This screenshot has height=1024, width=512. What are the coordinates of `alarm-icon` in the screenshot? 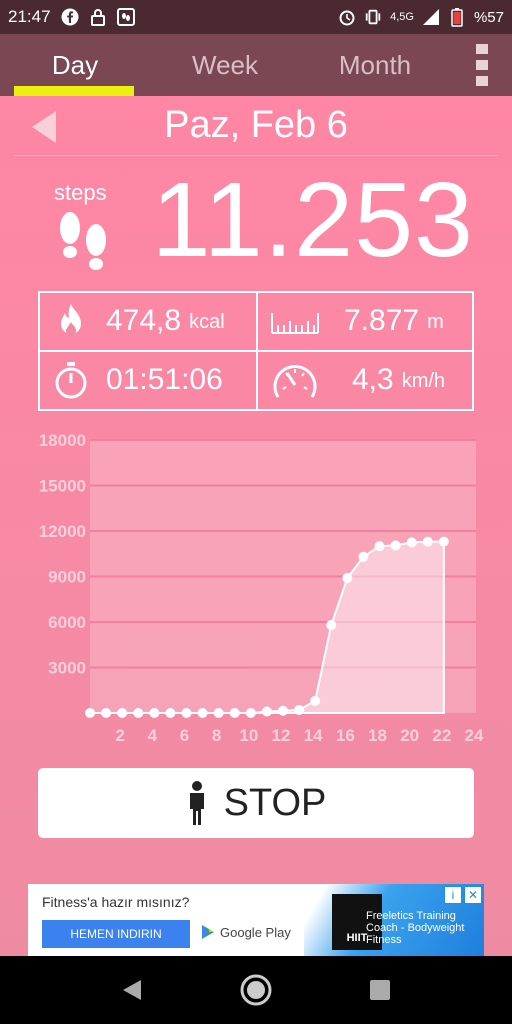 It's located at (347, 17).